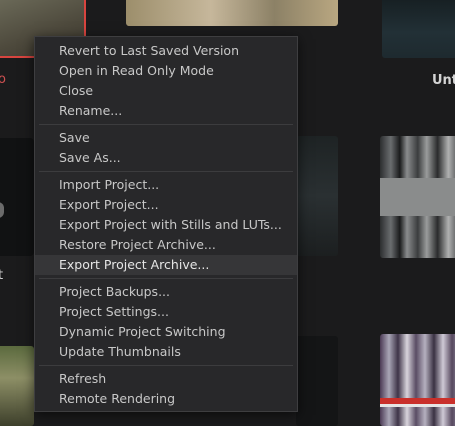 Image resolution: width=455 pixels, height=426 pixels. What do you see at coordinates (443, 80) in the screenshot?
I see `project-name-label: Unt` at bounding box center [443, 80].